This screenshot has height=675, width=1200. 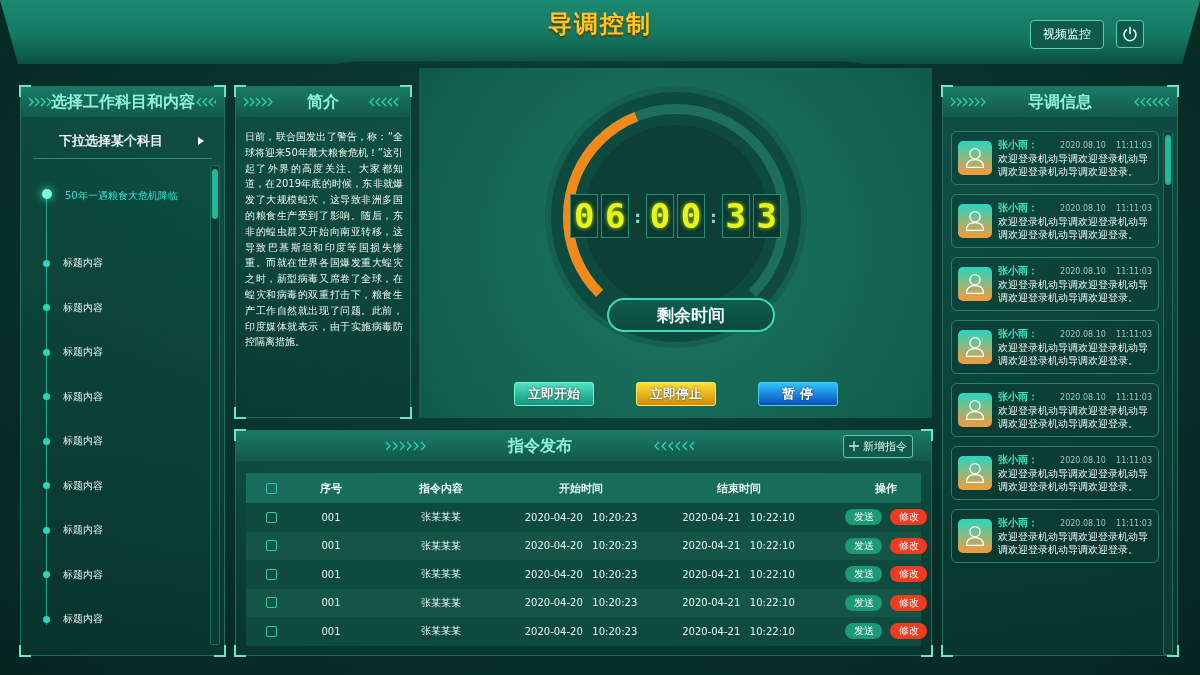 I want to click on panel-title: 简介, so click(x=323, y=102).